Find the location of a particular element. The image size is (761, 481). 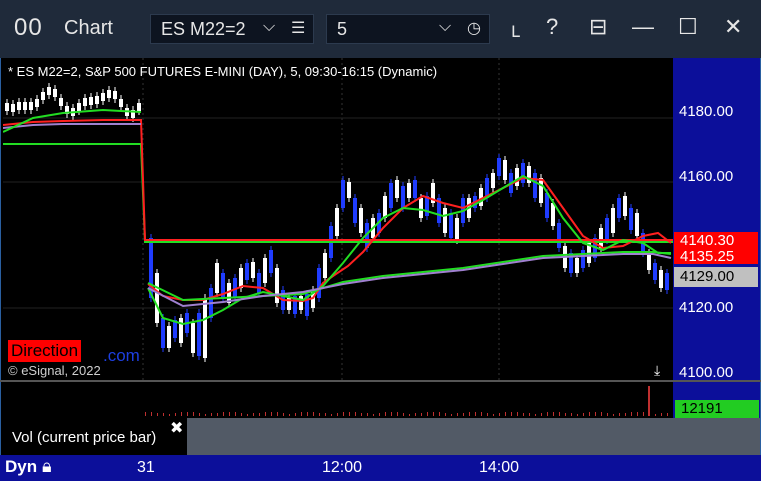

jump-to-latest-icon: ⤓ is located at coordinates (657, 370).